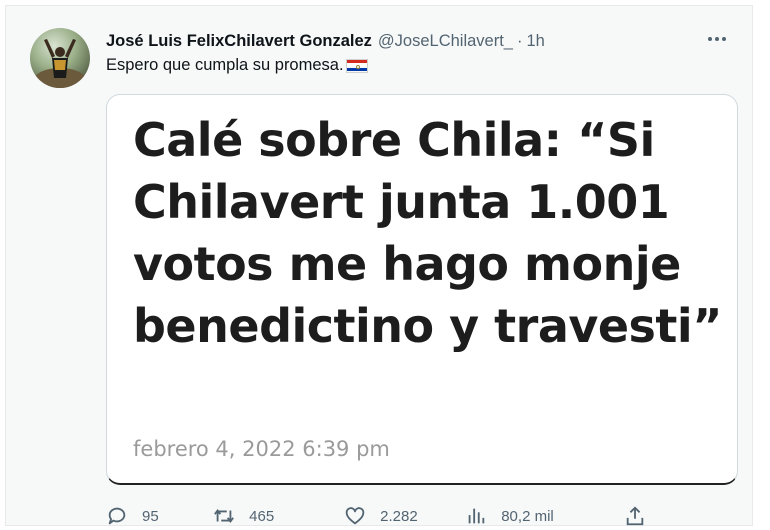  What do you see at coordinates (399, 516) in the screenshot?
I see `like-count: 2.282` at bounding box center [399, 516].